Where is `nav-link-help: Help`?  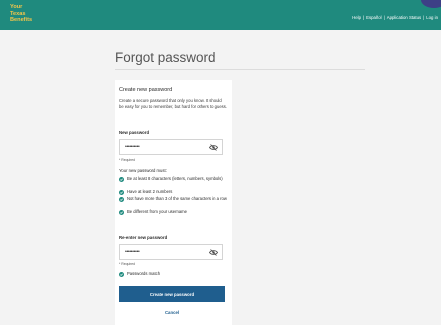 nav-link-help: Help is located at coordinates (356, 17).